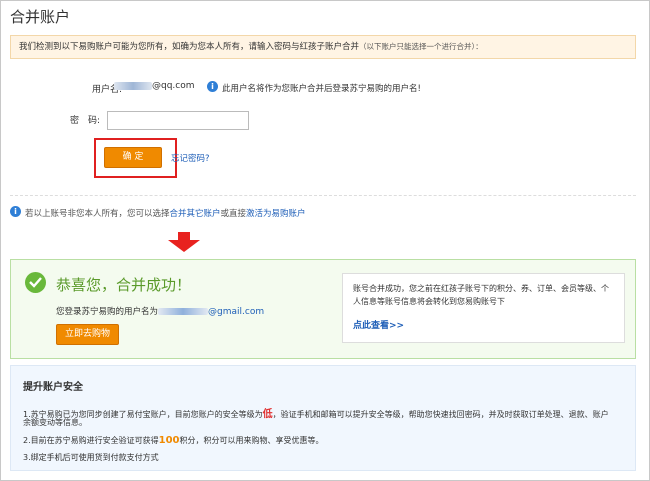 The height and width of the screenshot is (481, 650). Describe the element at coordinates (267, 414) in the screenshot. I see `security-level: 低` at that location.